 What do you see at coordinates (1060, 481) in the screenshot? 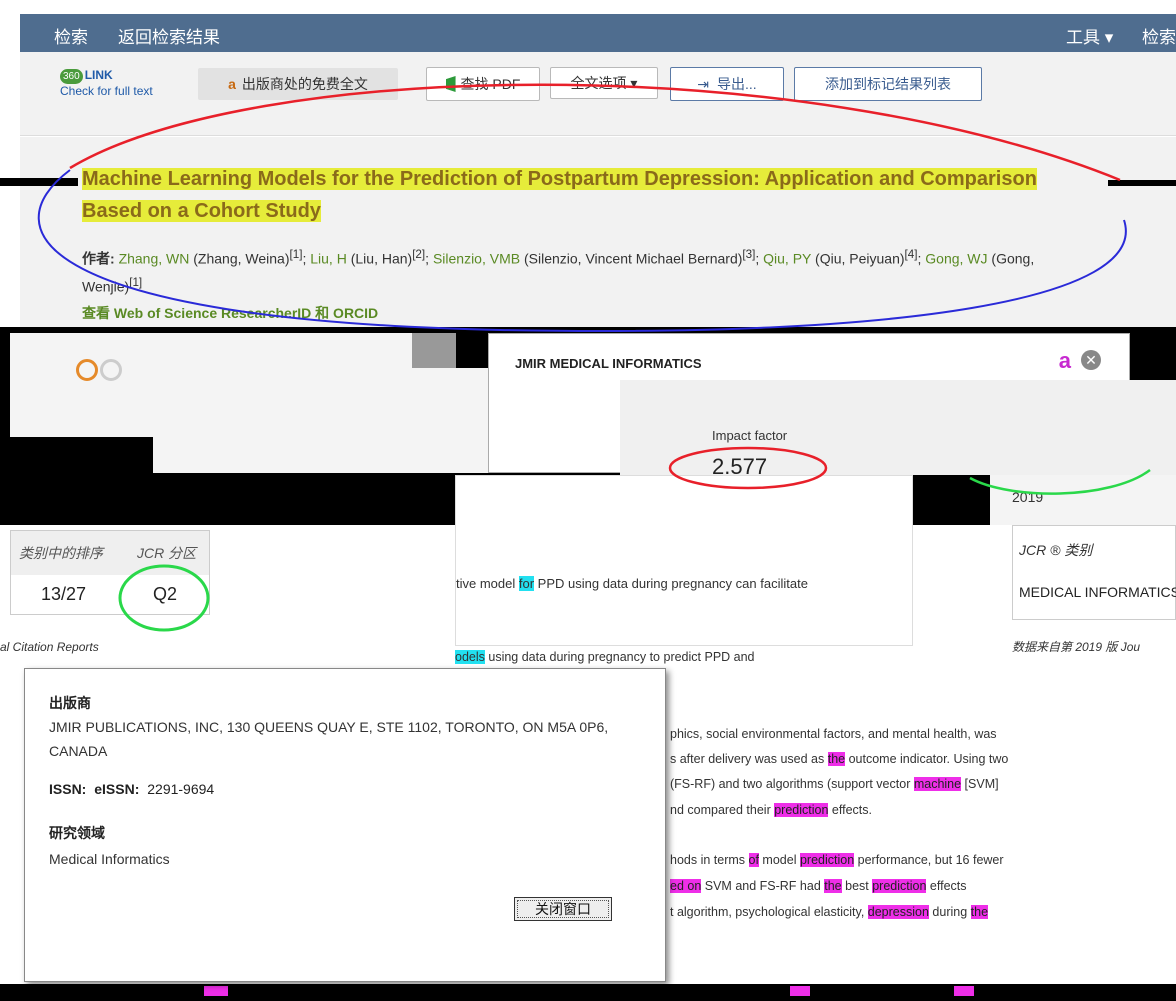
I see `annotation-green-arc` at bounding box center [1060, 481].